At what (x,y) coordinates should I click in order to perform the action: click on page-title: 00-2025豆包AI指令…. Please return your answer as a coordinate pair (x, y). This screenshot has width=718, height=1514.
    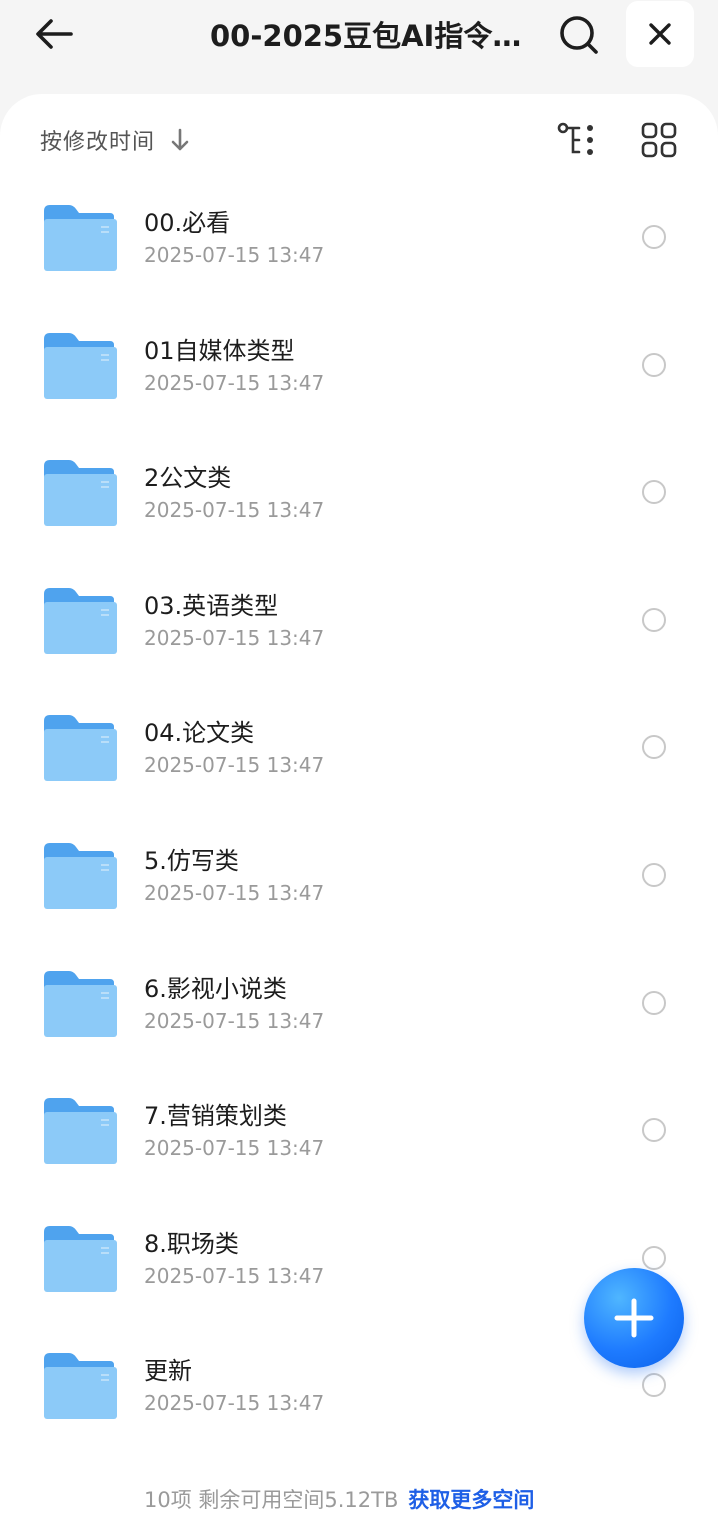
    Looking at the image, I should click on (366, 36).